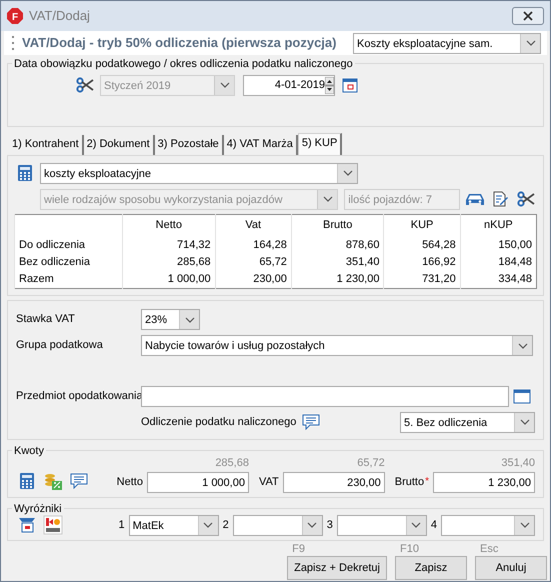 This screenshot has height=582, width=551. Describe the element at coordinates (225, 525) in the screenshot. I see `slot-number: 2` at that location.